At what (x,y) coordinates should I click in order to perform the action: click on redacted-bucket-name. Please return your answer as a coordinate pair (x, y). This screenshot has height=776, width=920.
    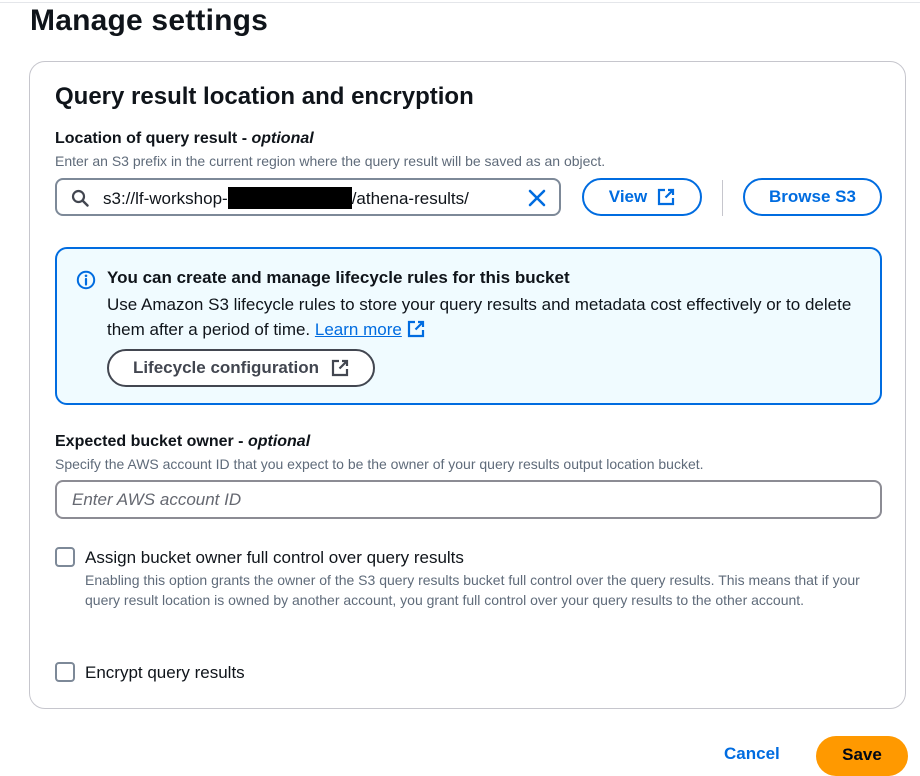
    Looking at the image, I should click on (289, 198).